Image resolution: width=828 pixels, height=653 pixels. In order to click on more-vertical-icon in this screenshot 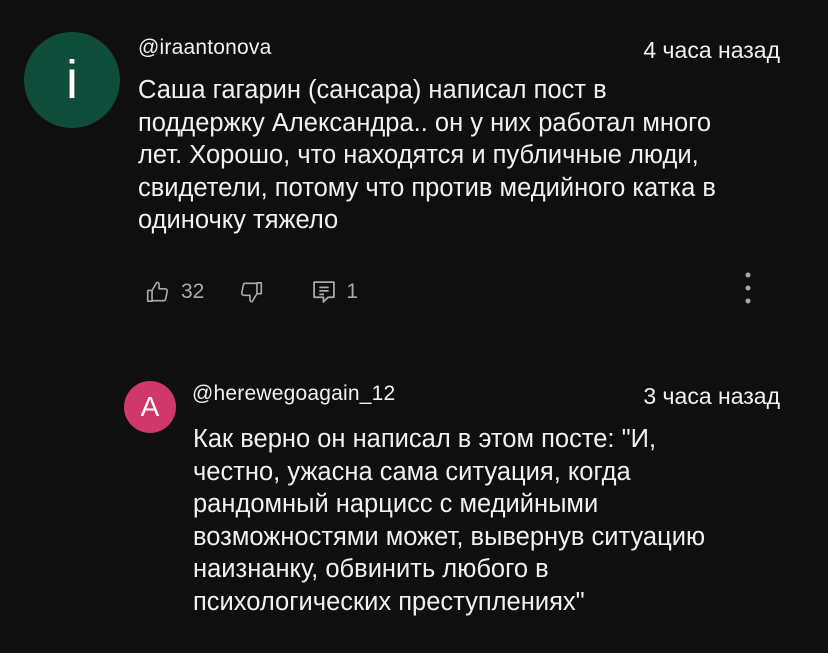, I will do `click(748, 290)`.